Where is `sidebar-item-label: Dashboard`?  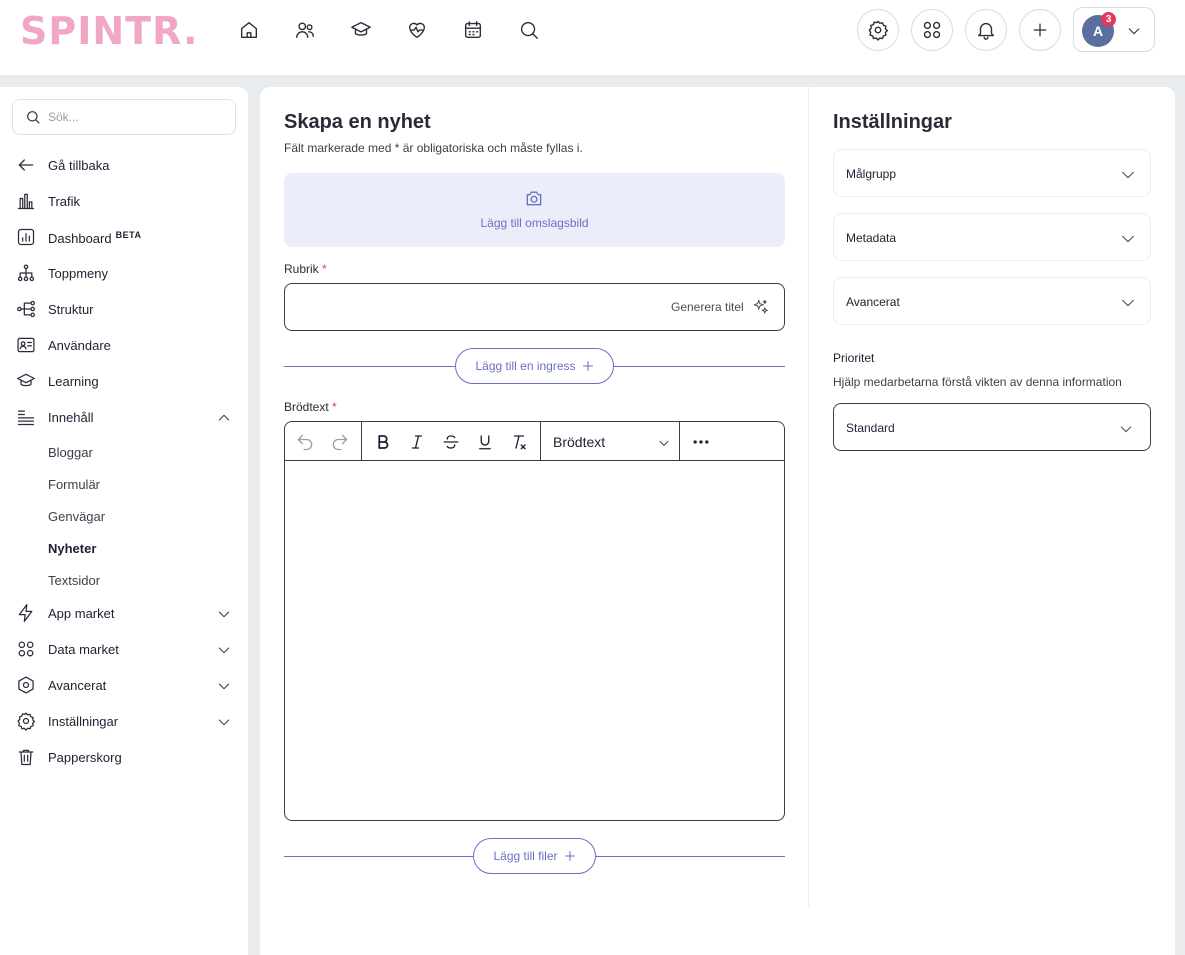
sidebar-item-label: Dashboard is located at coordinates (80, 238).